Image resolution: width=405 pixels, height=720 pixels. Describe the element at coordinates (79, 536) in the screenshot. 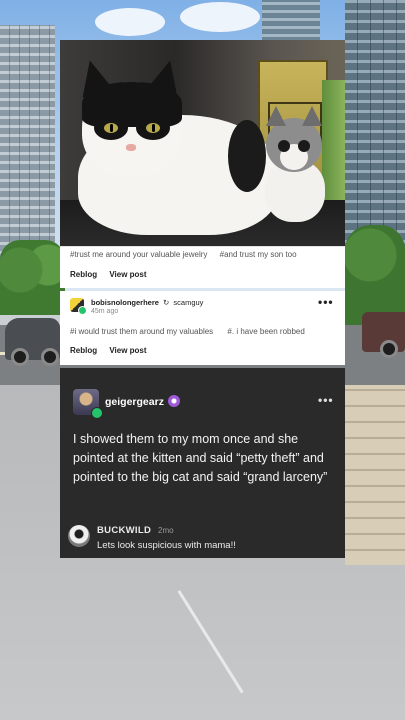

I see `reply-avatar` at that location.